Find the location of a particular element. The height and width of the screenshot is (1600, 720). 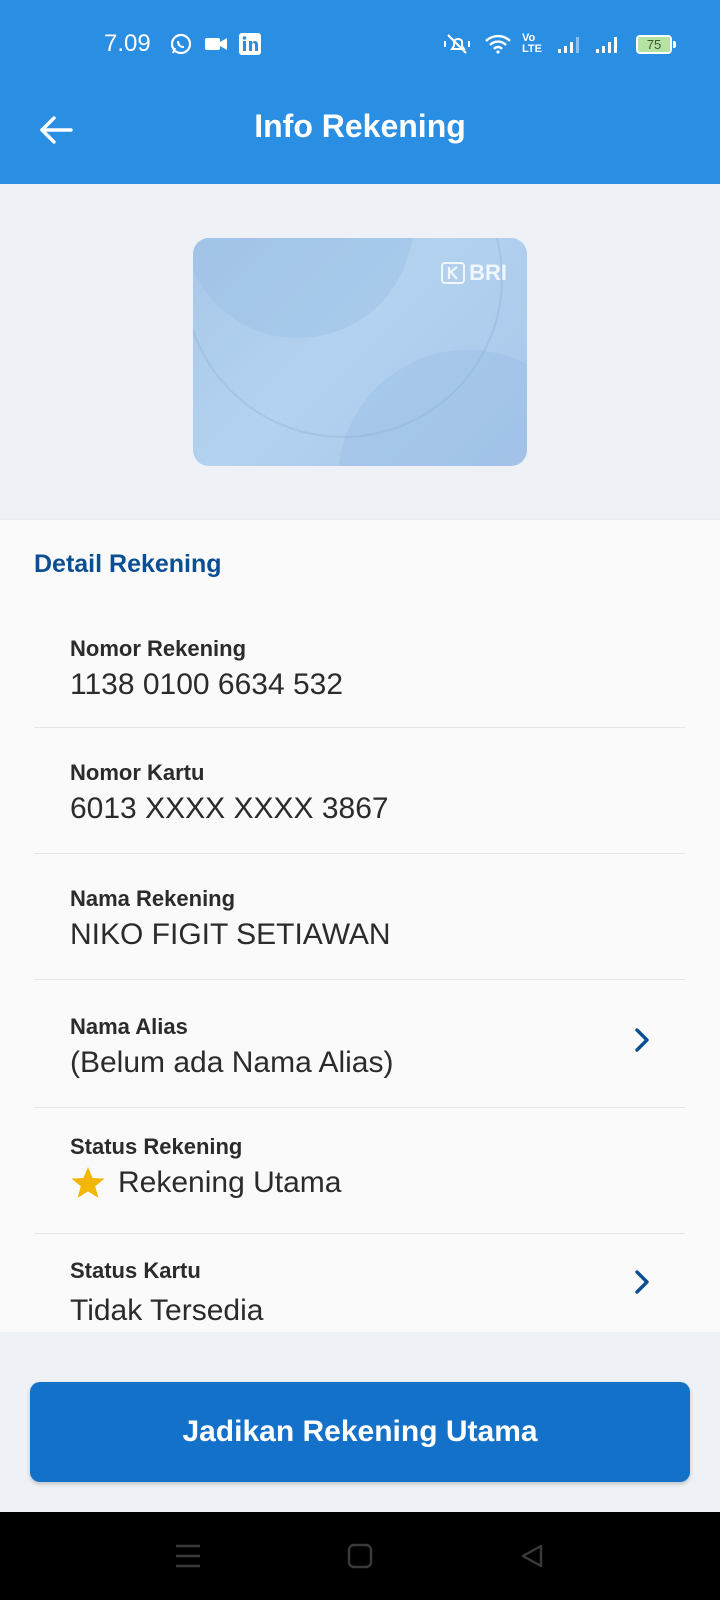

battery-tip is located at coordinates (674, 44).